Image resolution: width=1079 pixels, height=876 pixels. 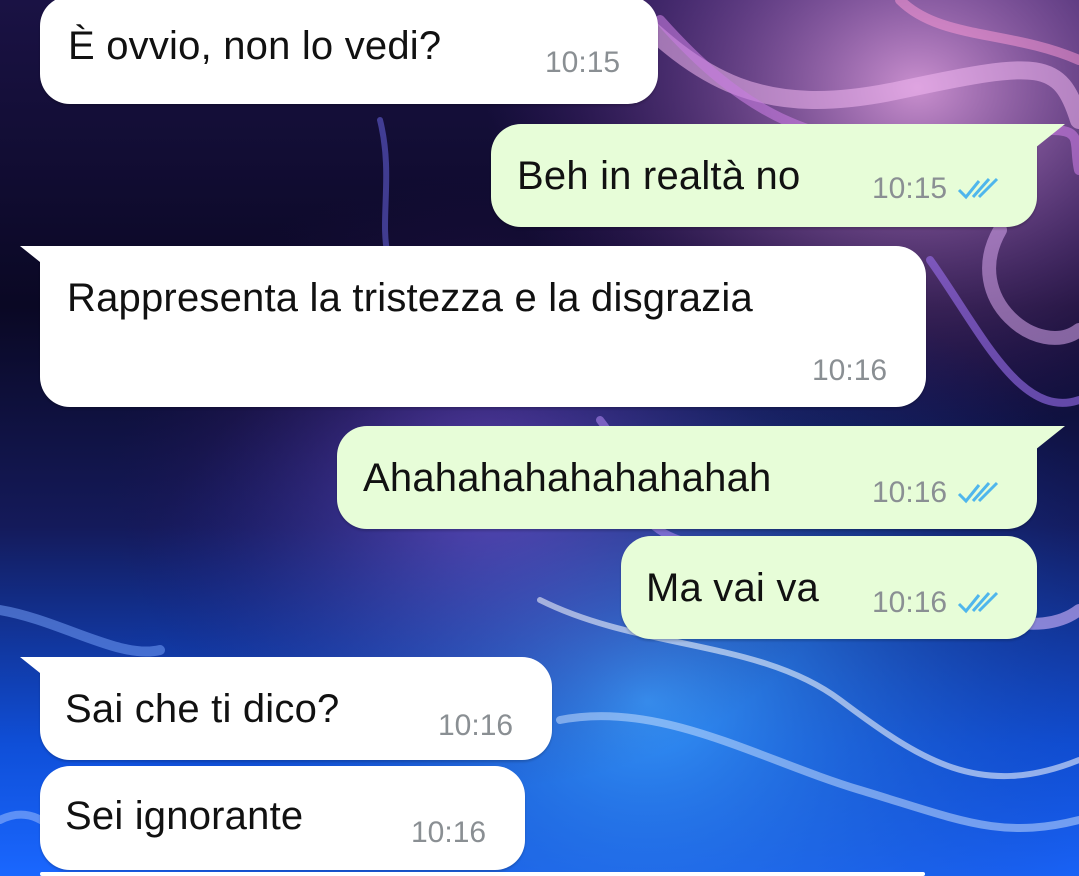 What do you see at coordinates (184, 816) in the screenshot?
I see `message-text: Sei ignorante` at bounding box center [184, 816].